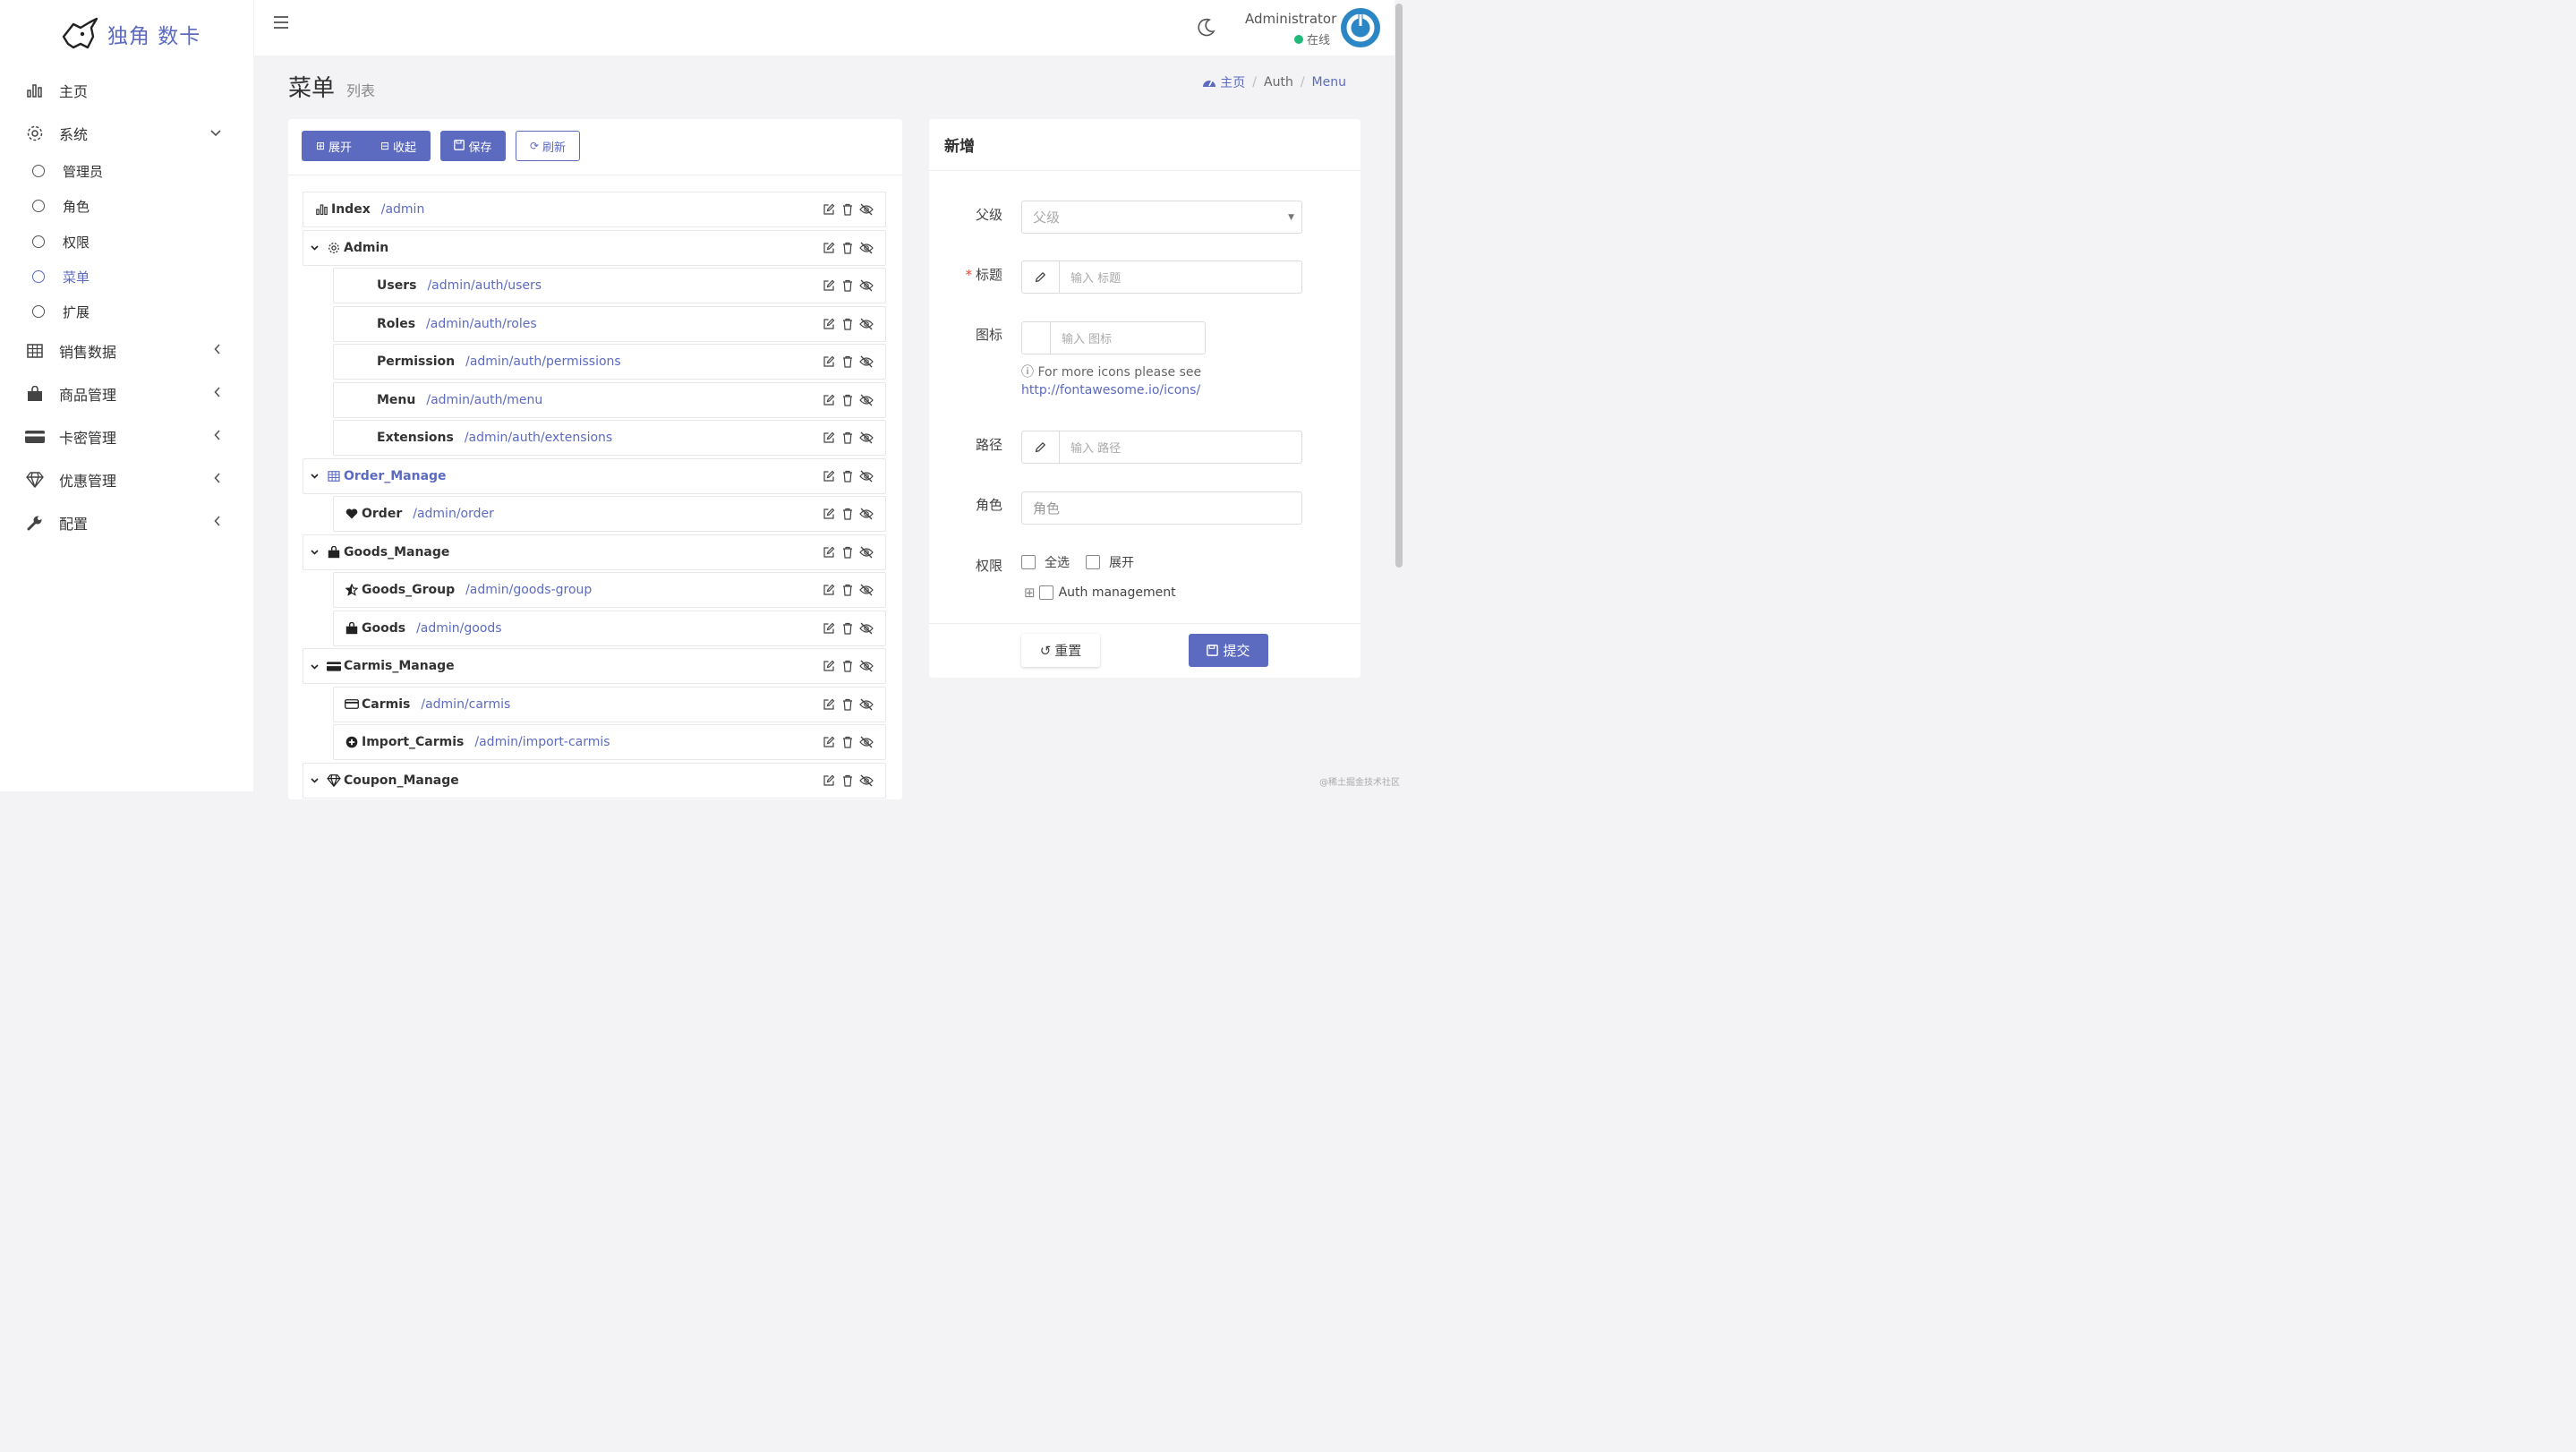 The height and width of the screenshot is (1452, 2576). I want to click on path-input: 输入 路径, so click(1090, 447).